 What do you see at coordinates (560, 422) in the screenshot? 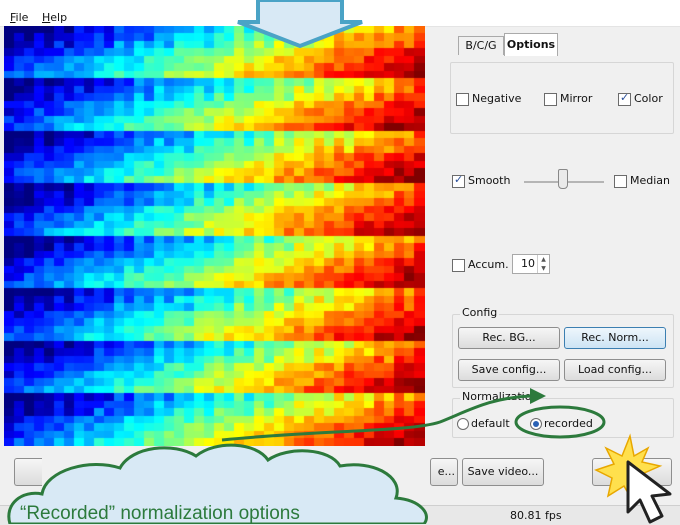
I see `highlight-ellipse` at bounding box center [560, 422].